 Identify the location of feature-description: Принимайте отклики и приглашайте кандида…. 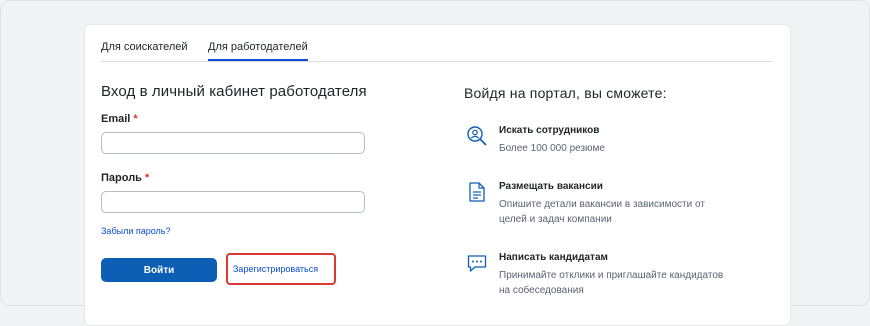
(611, 283).